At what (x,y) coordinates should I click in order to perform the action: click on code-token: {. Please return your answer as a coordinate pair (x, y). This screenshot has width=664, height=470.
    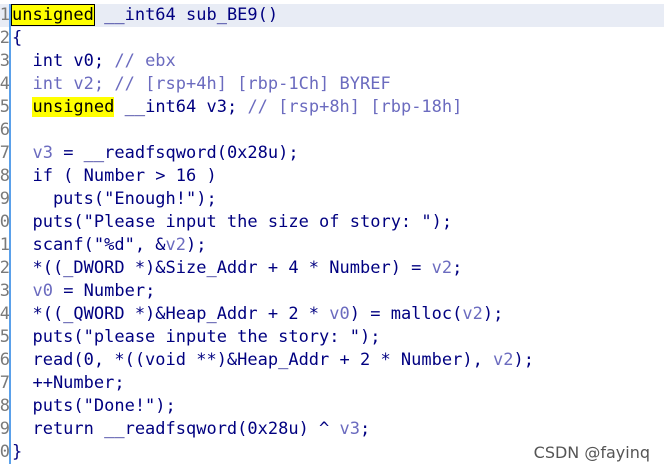
    Looking at the image, I should click on (17, 38).